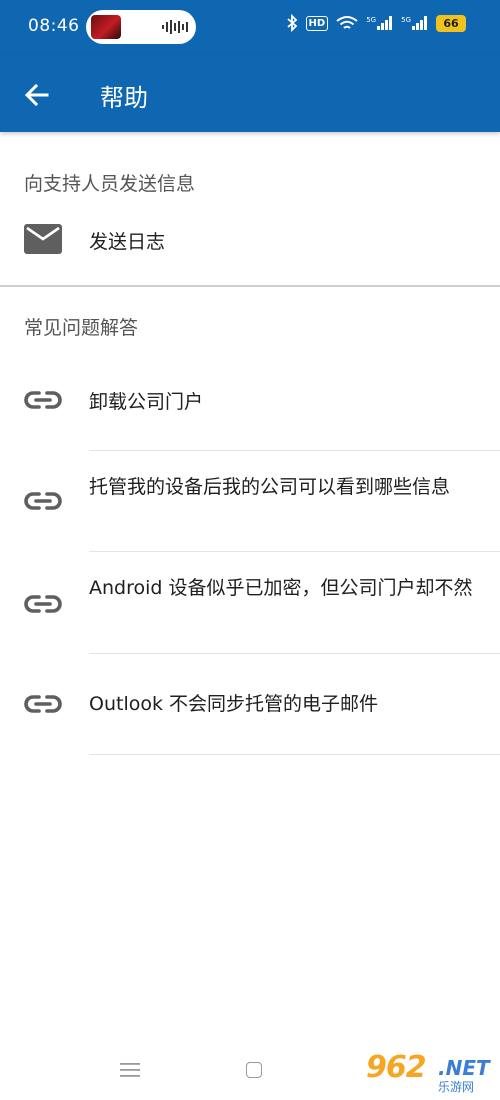 Image resolution: width=500 pixels, height=1100 pixels. I want to click on bluetooth-icon, so click(291, 23).